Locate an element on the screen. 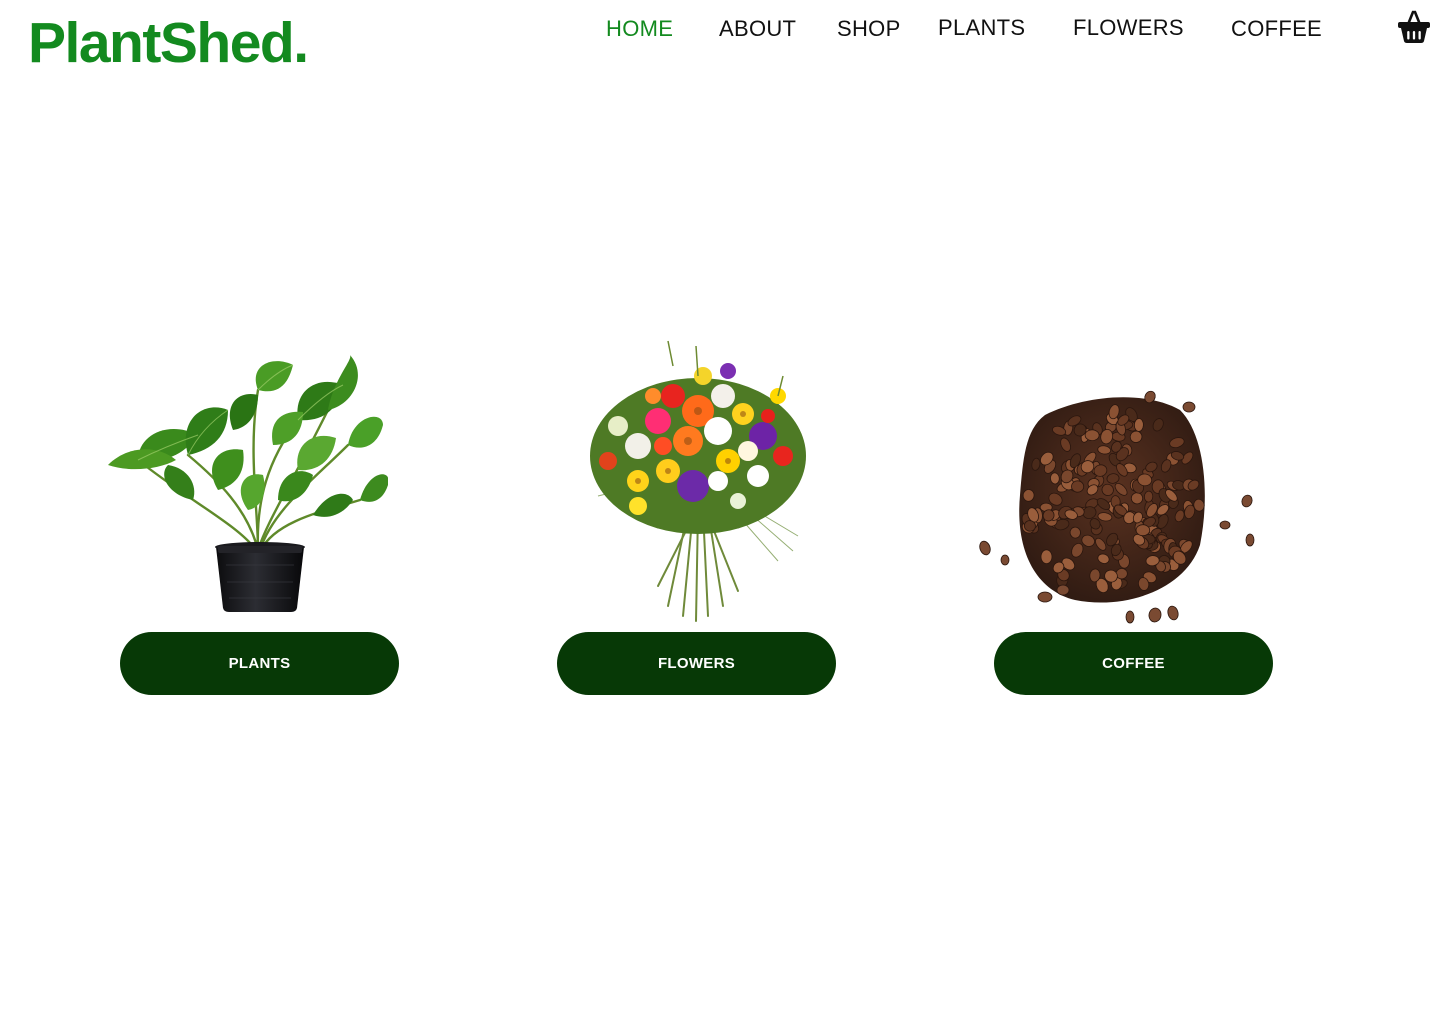 Image resolution: width=1440 pixels, height=1024 pixels. nav-link-flowers: FLOWERS is located at coordinates (1128, 28).